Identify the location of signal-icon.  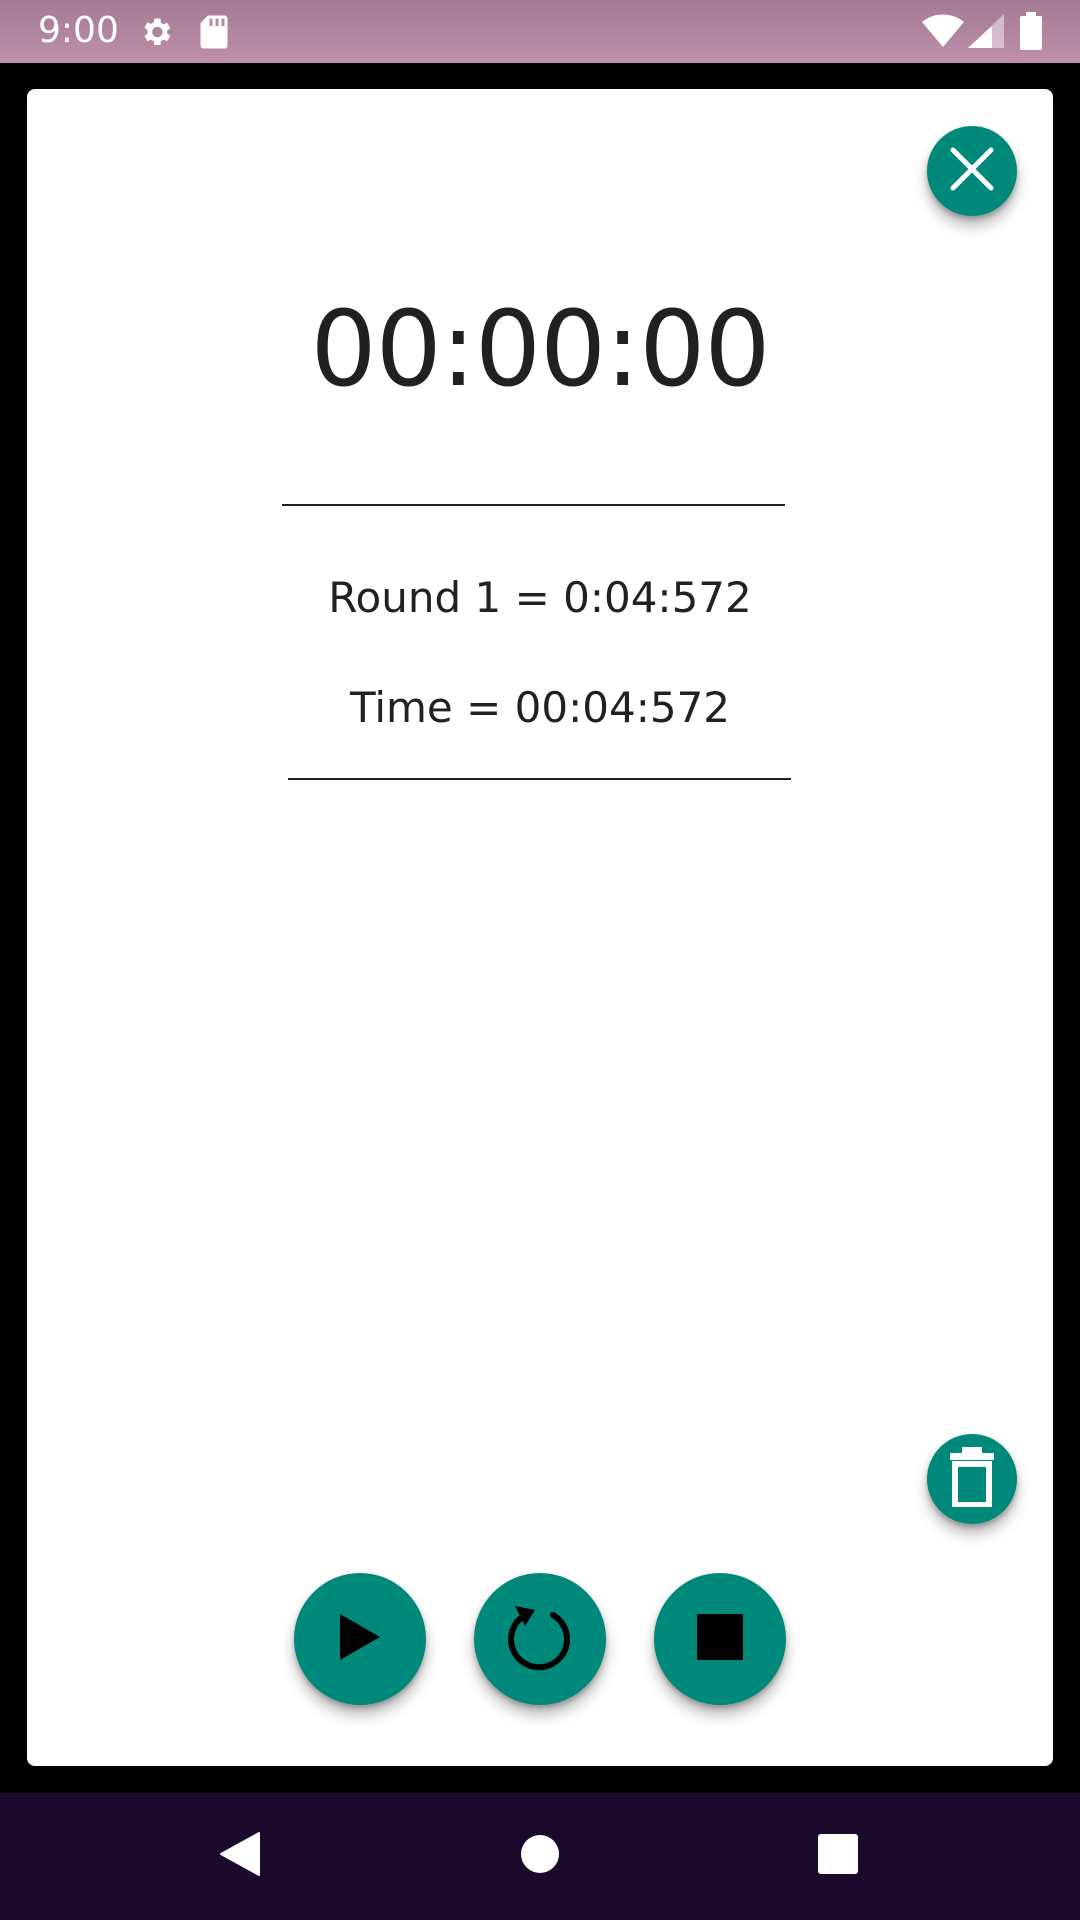
(986, 33).